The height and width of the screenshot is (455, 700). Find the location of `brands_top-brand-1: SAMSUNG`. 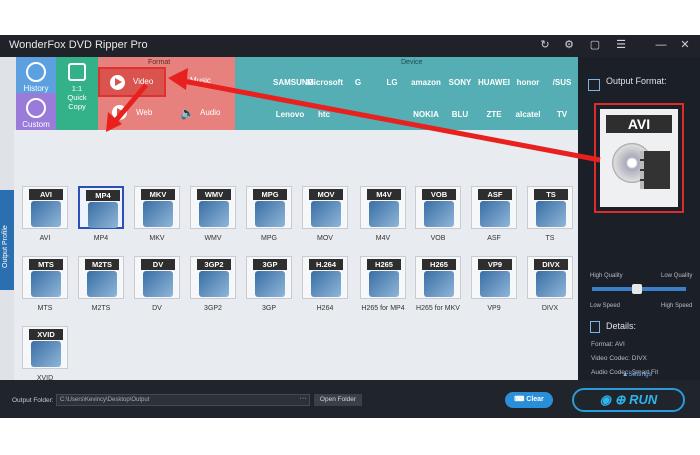

brands_top-brand-1: SAMSUNG is located at coordinates (293, 83).